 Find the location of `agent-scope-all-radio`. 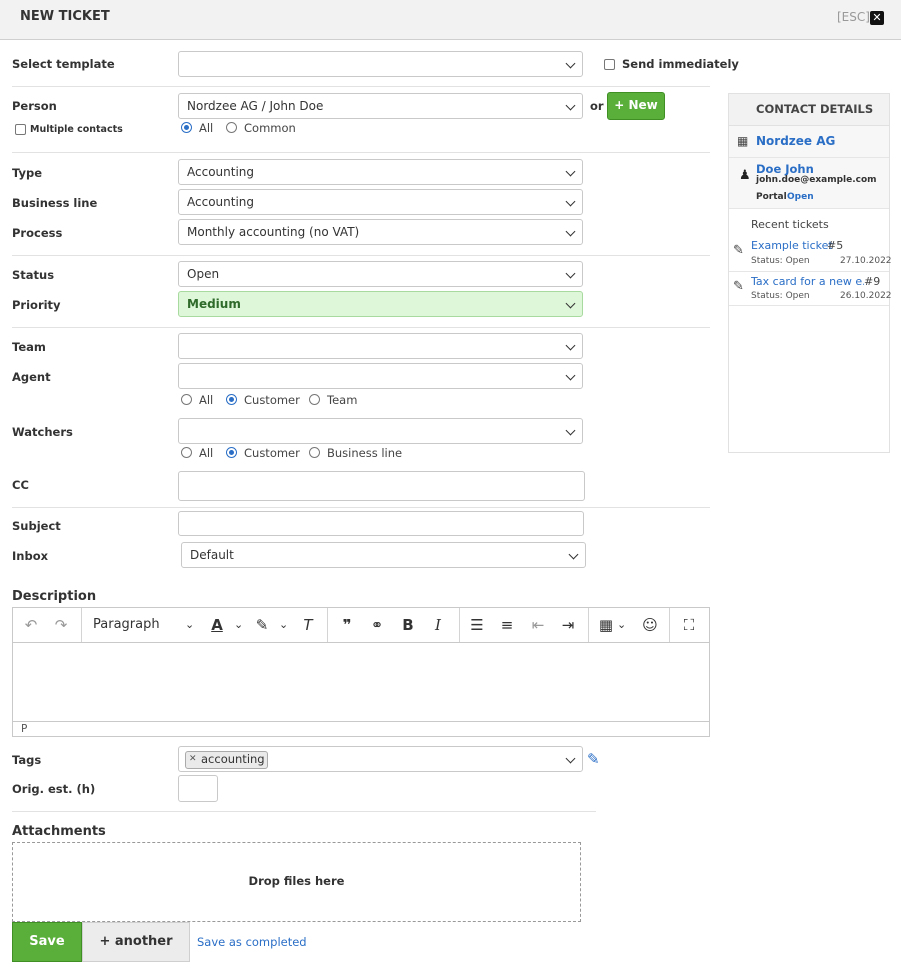

agent-scope-all-radio is located at coordinates (186, 399).